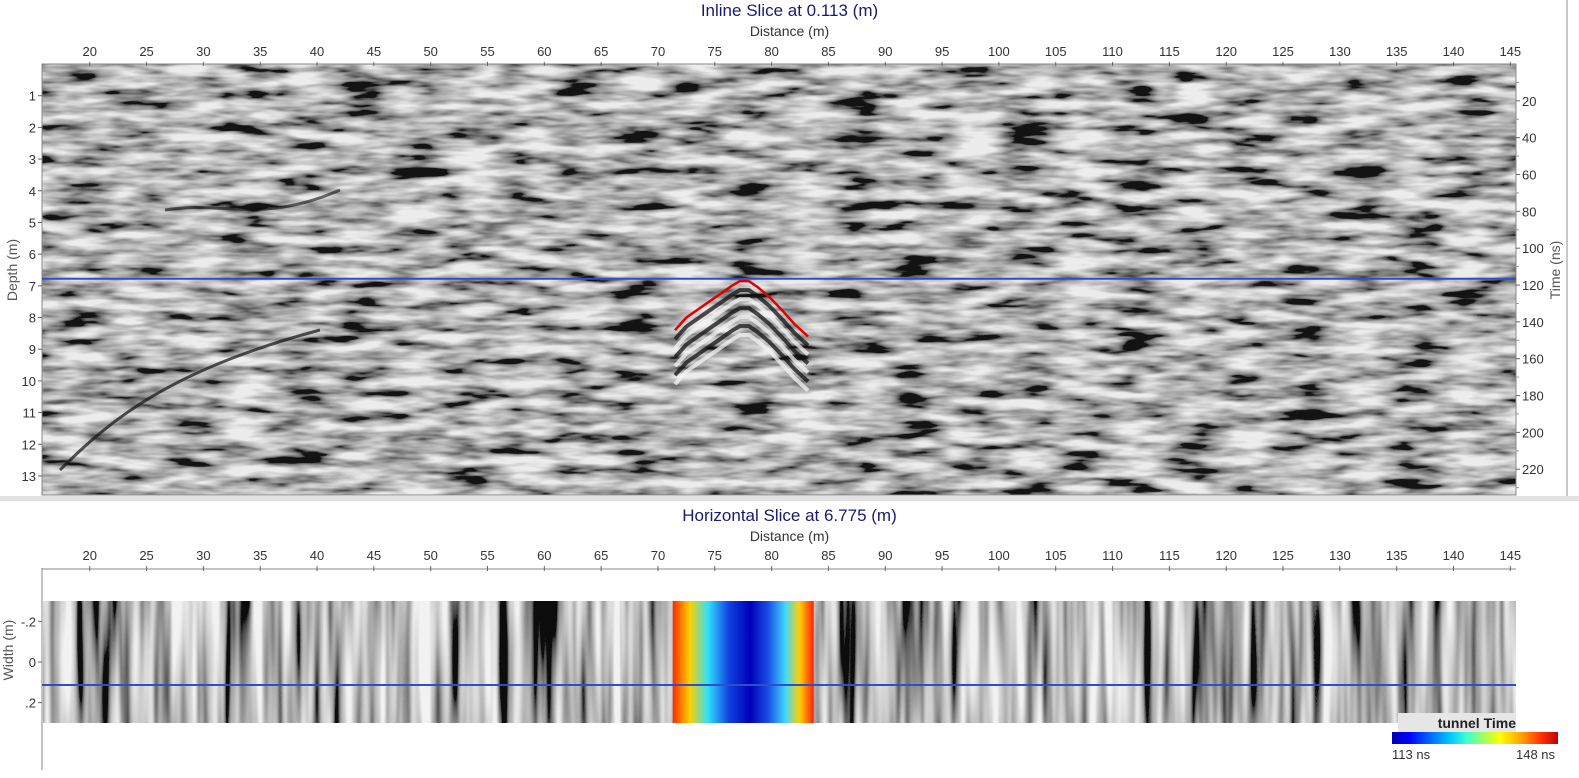 The width and height of the screenshot is (1579, 778). I want to click on tunnel-time-overlay, so click(743, 662).